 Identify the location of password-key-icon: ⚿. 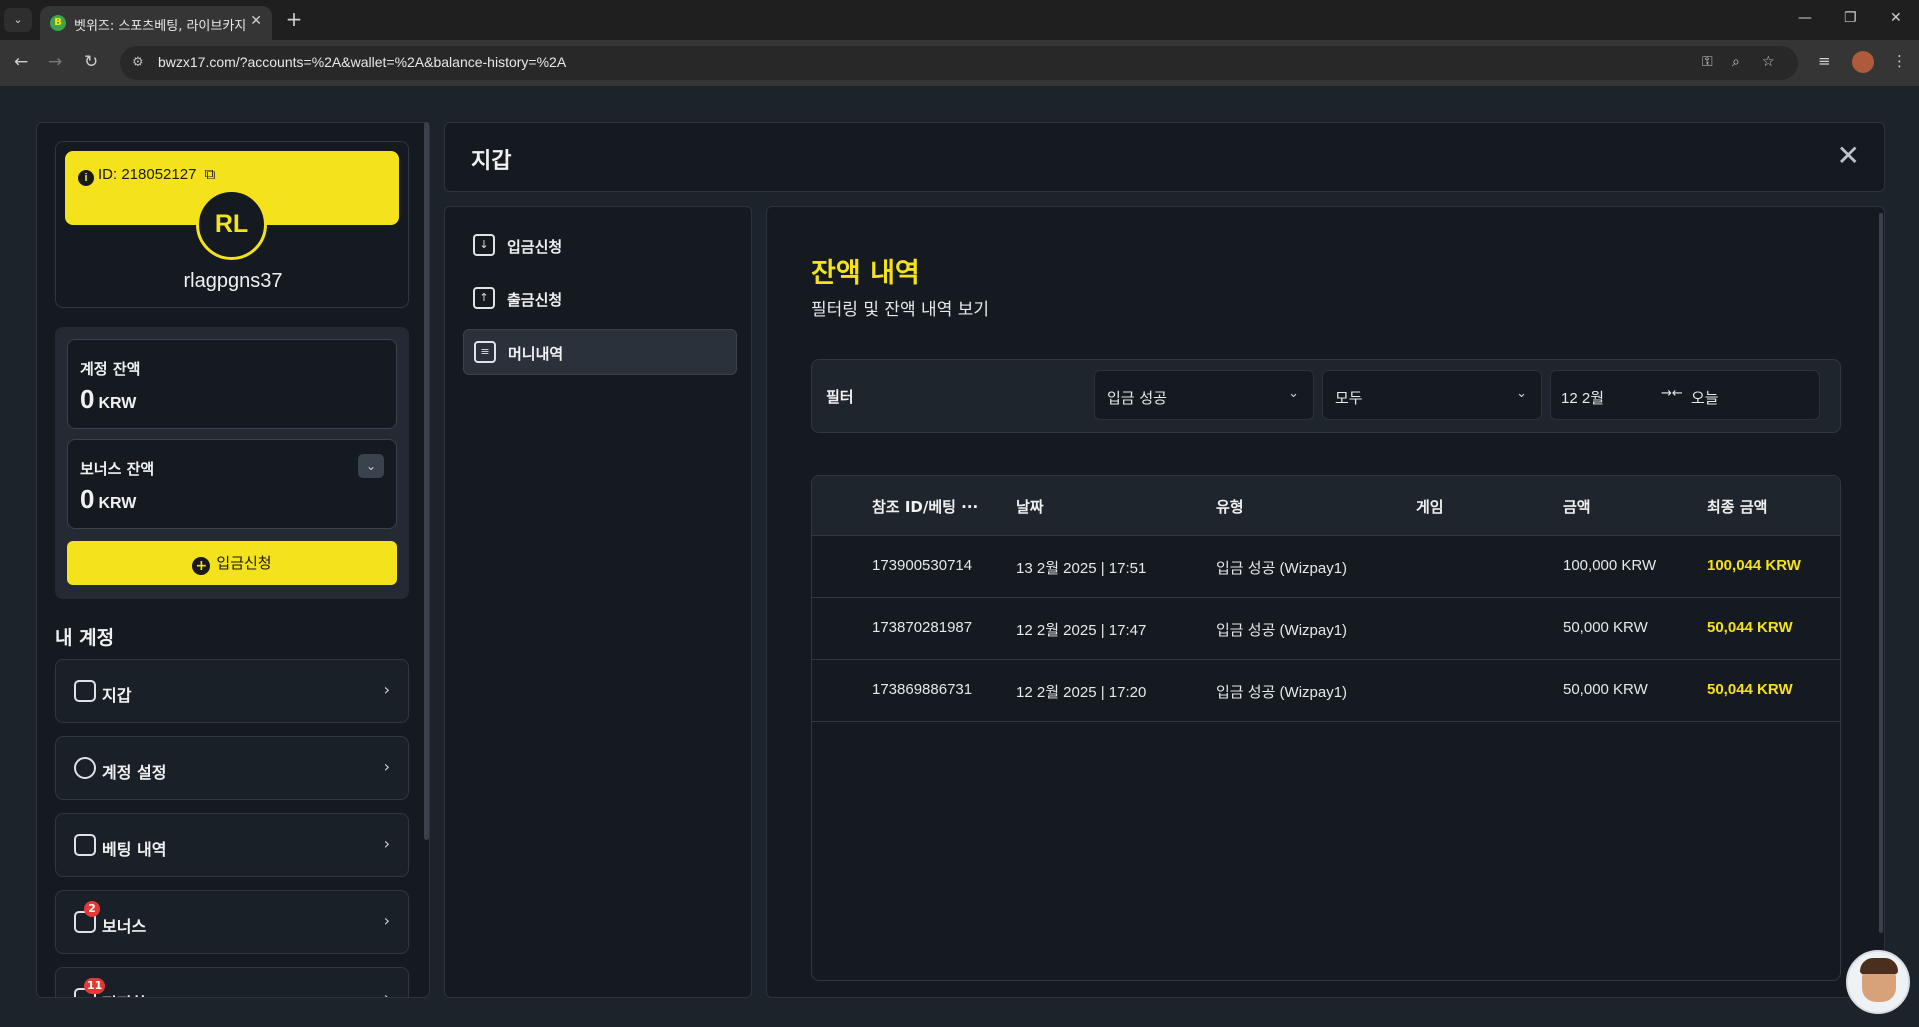
(1707, 62).